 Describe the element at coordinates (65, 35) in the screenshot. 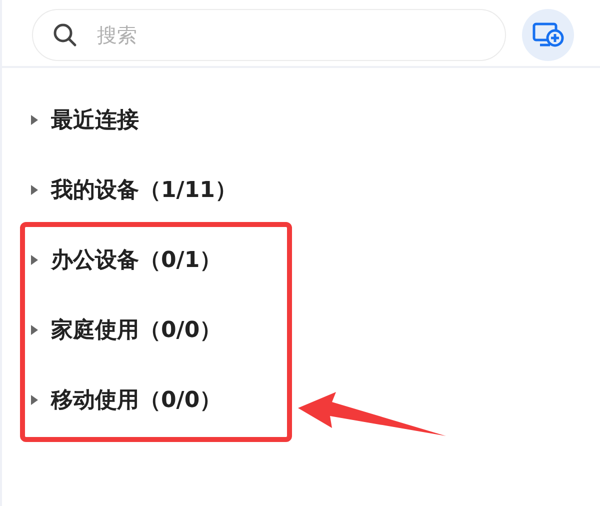

I see `search-icon` at that location.